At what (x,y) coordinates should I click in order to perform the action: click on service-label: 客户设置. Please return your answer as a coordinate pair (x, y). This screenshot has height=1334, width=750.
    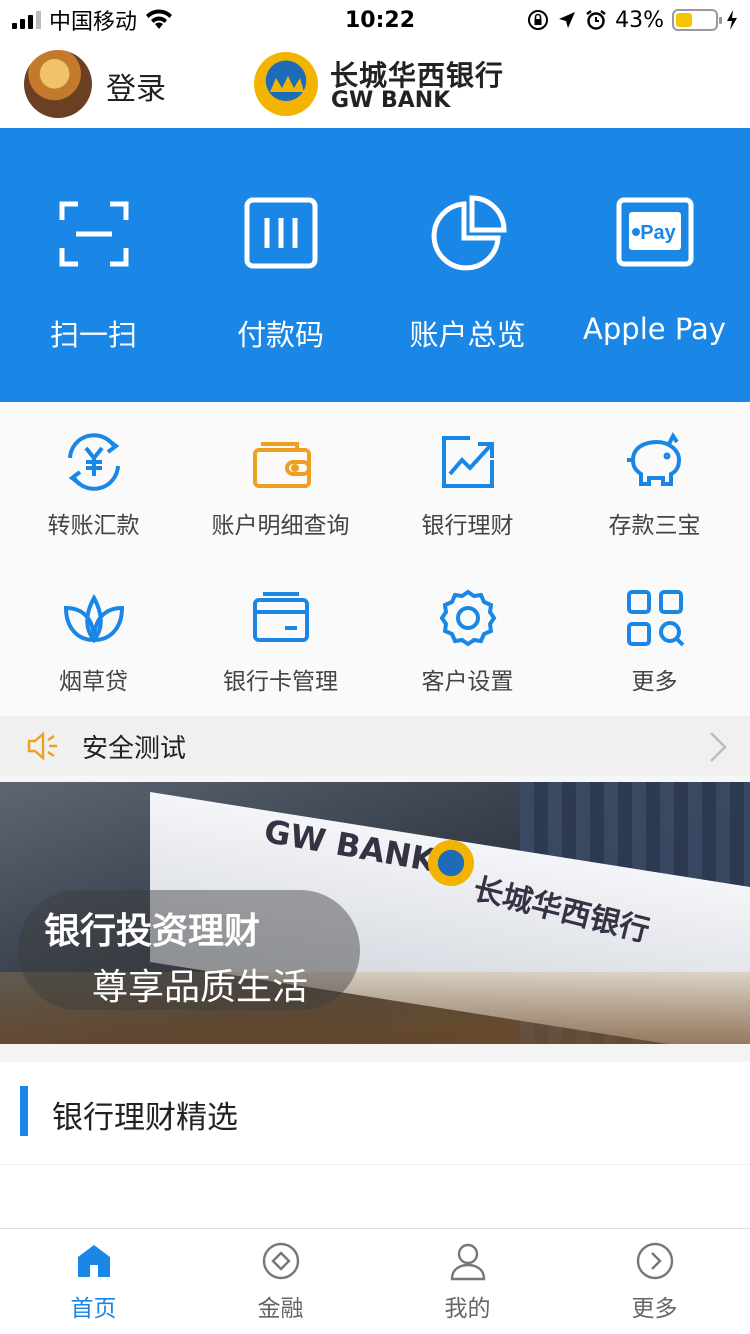
    Looking at the image, I should click on (467, 682).